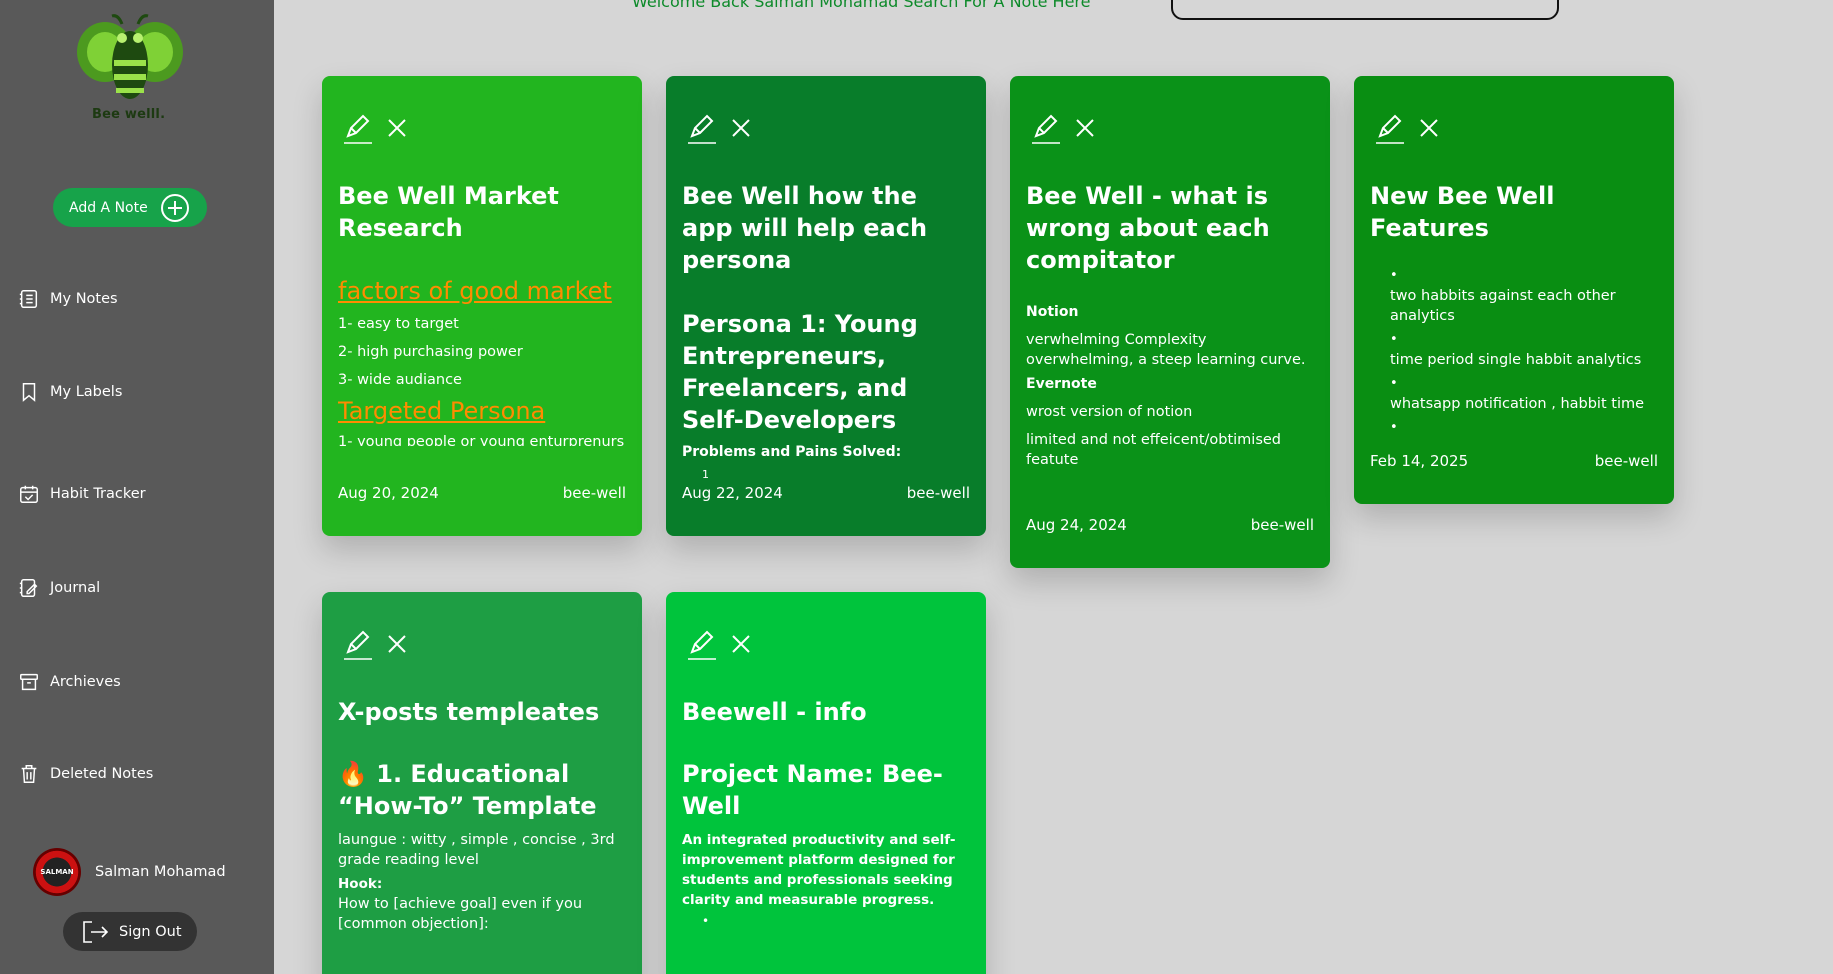 Image resolution: width=1833 pixels, height=974 pixels. Describe the element at coordinates (150, 931) in the screenshot. I see `sign-out-label: Sign Out` at that location.